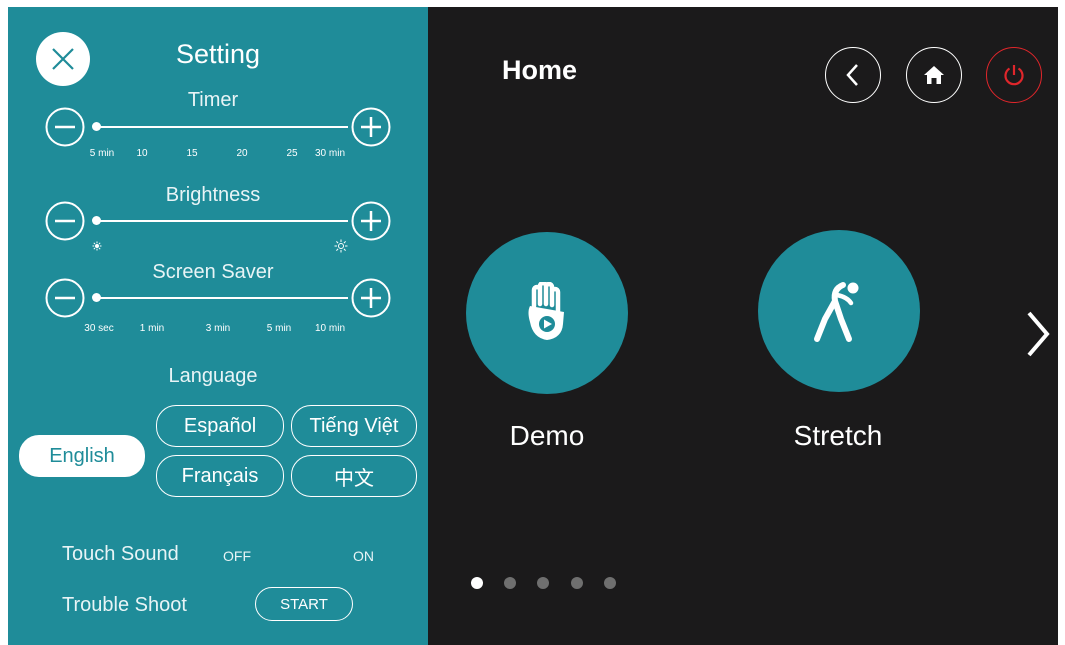 The image size is (1065, 645). I want to click on trouble-shoot-start-button: START, so click(304, 604).